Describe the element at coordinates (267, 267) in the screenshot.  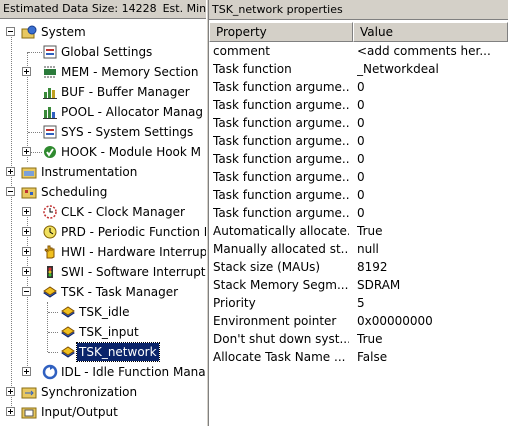
I see `property-name: Stack size (MAUs)` at that location.